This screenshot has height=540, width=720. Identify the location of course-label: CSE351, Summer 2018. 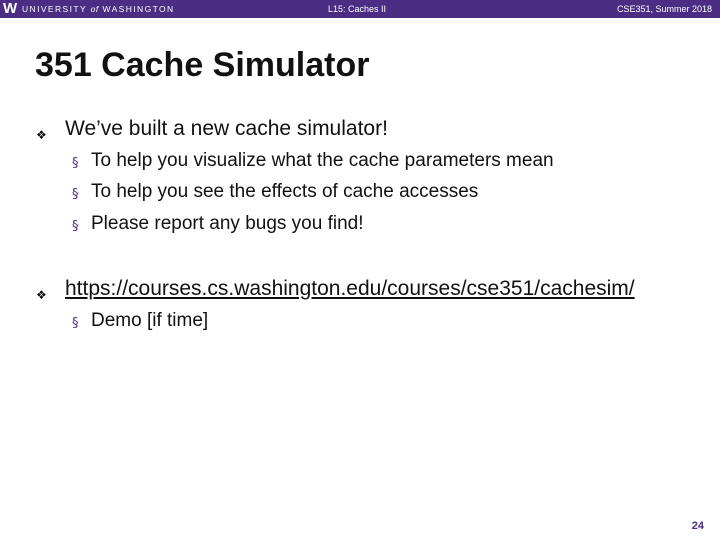
(664, 9).